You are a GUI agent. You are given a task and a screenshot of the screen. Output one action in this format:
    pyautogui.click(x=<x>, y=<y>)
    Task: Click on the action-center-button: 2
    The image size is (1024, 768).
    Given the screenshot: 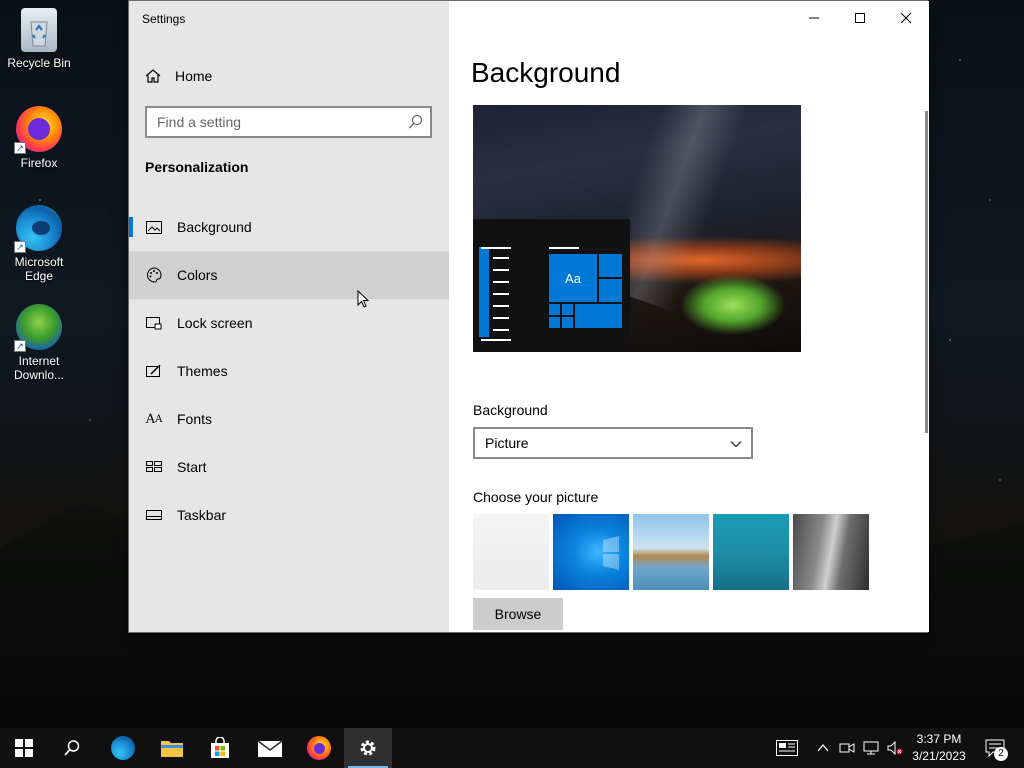 What is the action you would take?
    pyautogui.click(x=995, y=748)
    